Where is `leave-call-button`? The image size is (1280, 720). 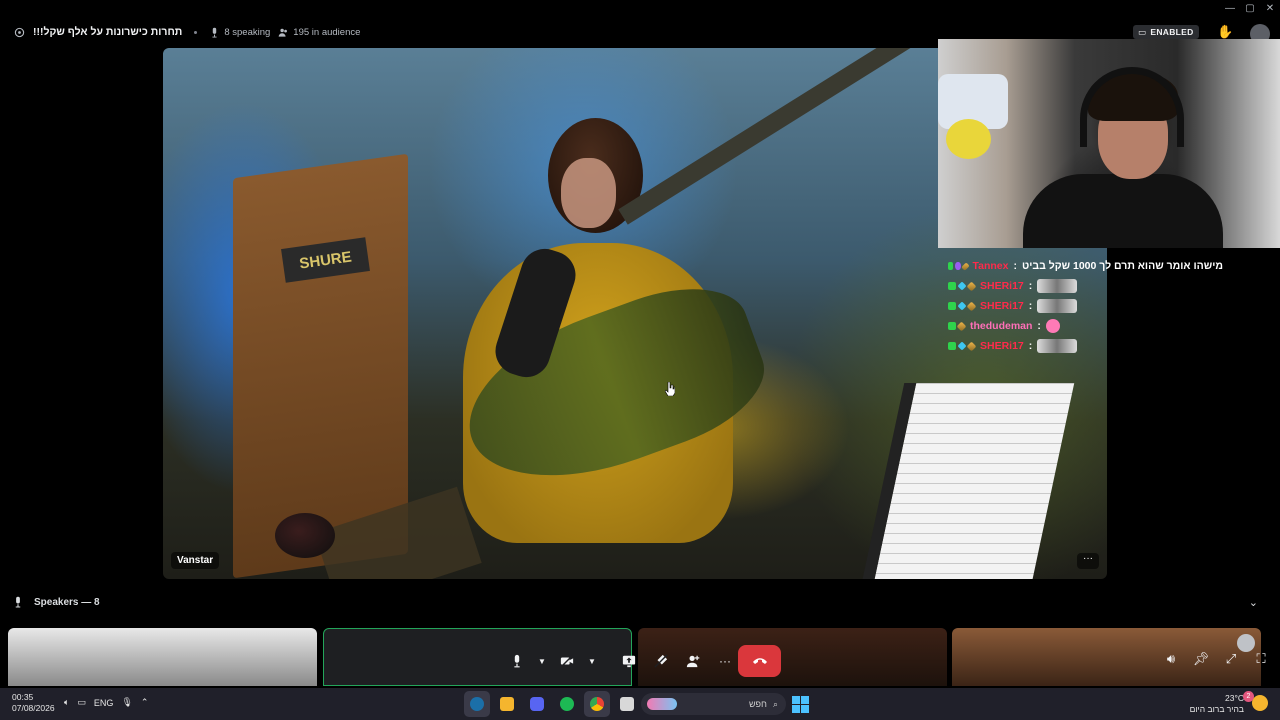 leave-call-button is located at coordinates (759, 661).